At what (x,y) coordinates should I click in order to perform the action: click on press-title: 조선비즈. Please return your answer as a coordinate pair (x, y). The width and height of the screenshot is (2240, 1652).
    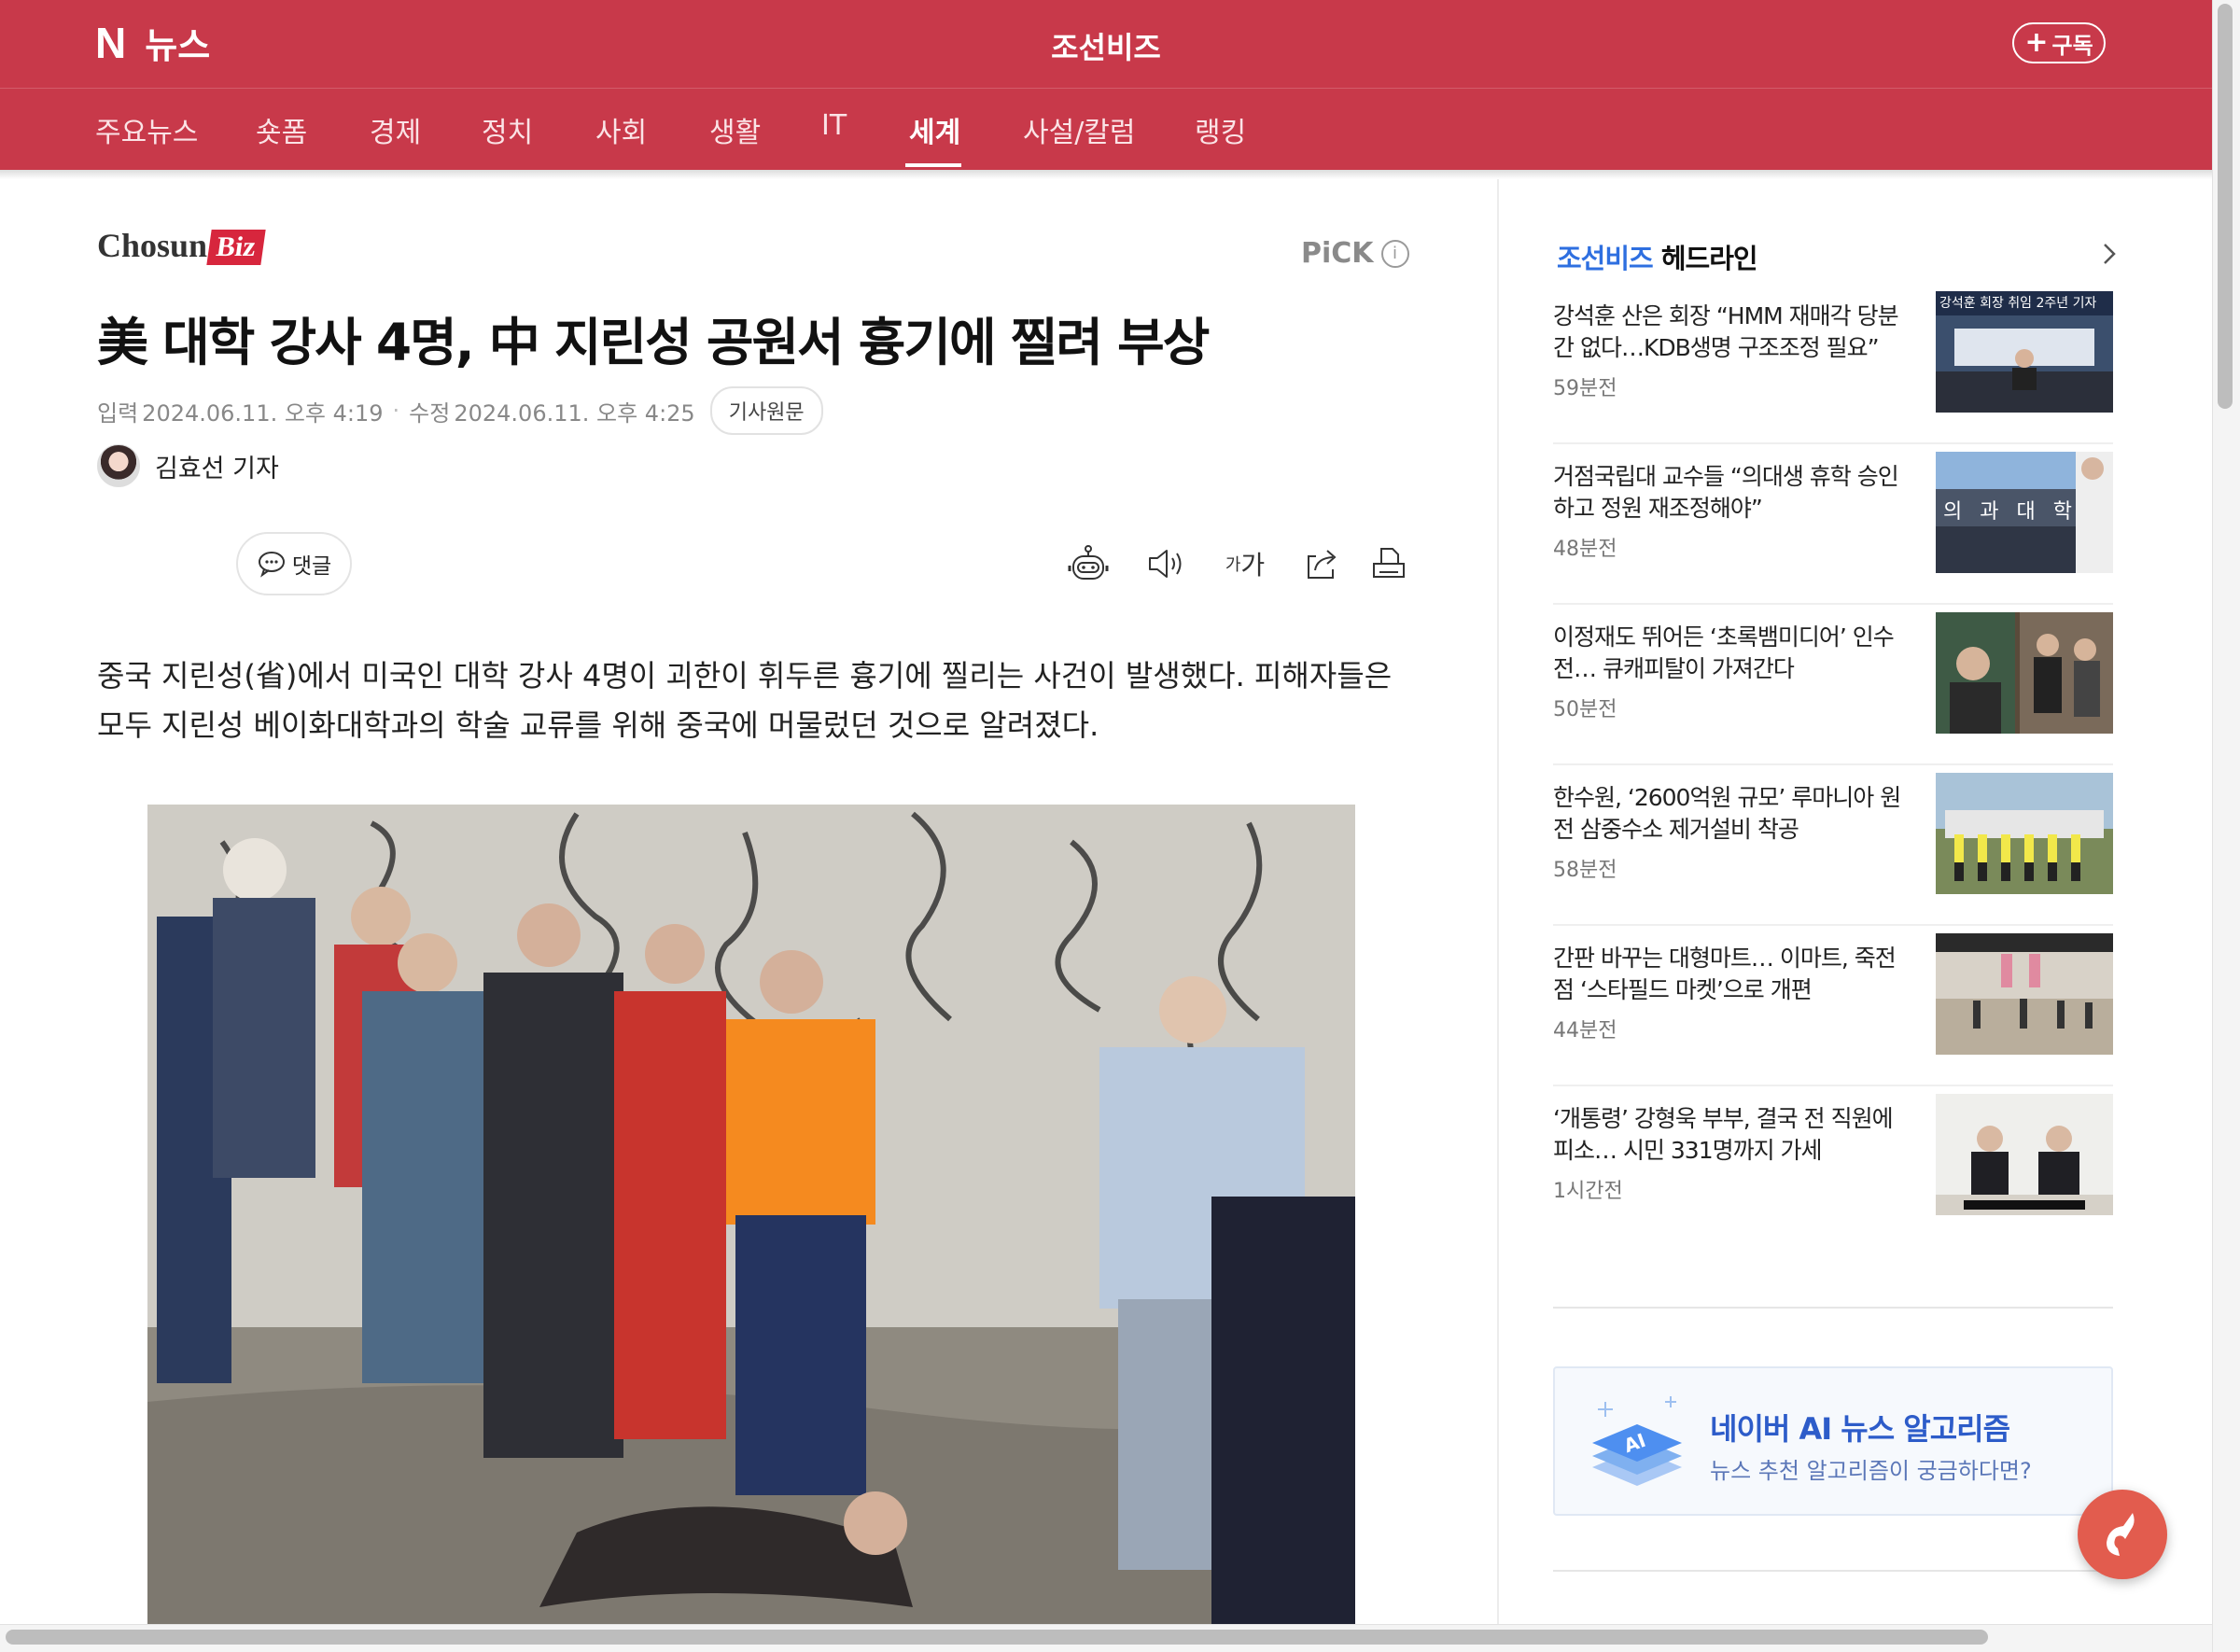
    Looking at the image, I should click on (1106, 45).